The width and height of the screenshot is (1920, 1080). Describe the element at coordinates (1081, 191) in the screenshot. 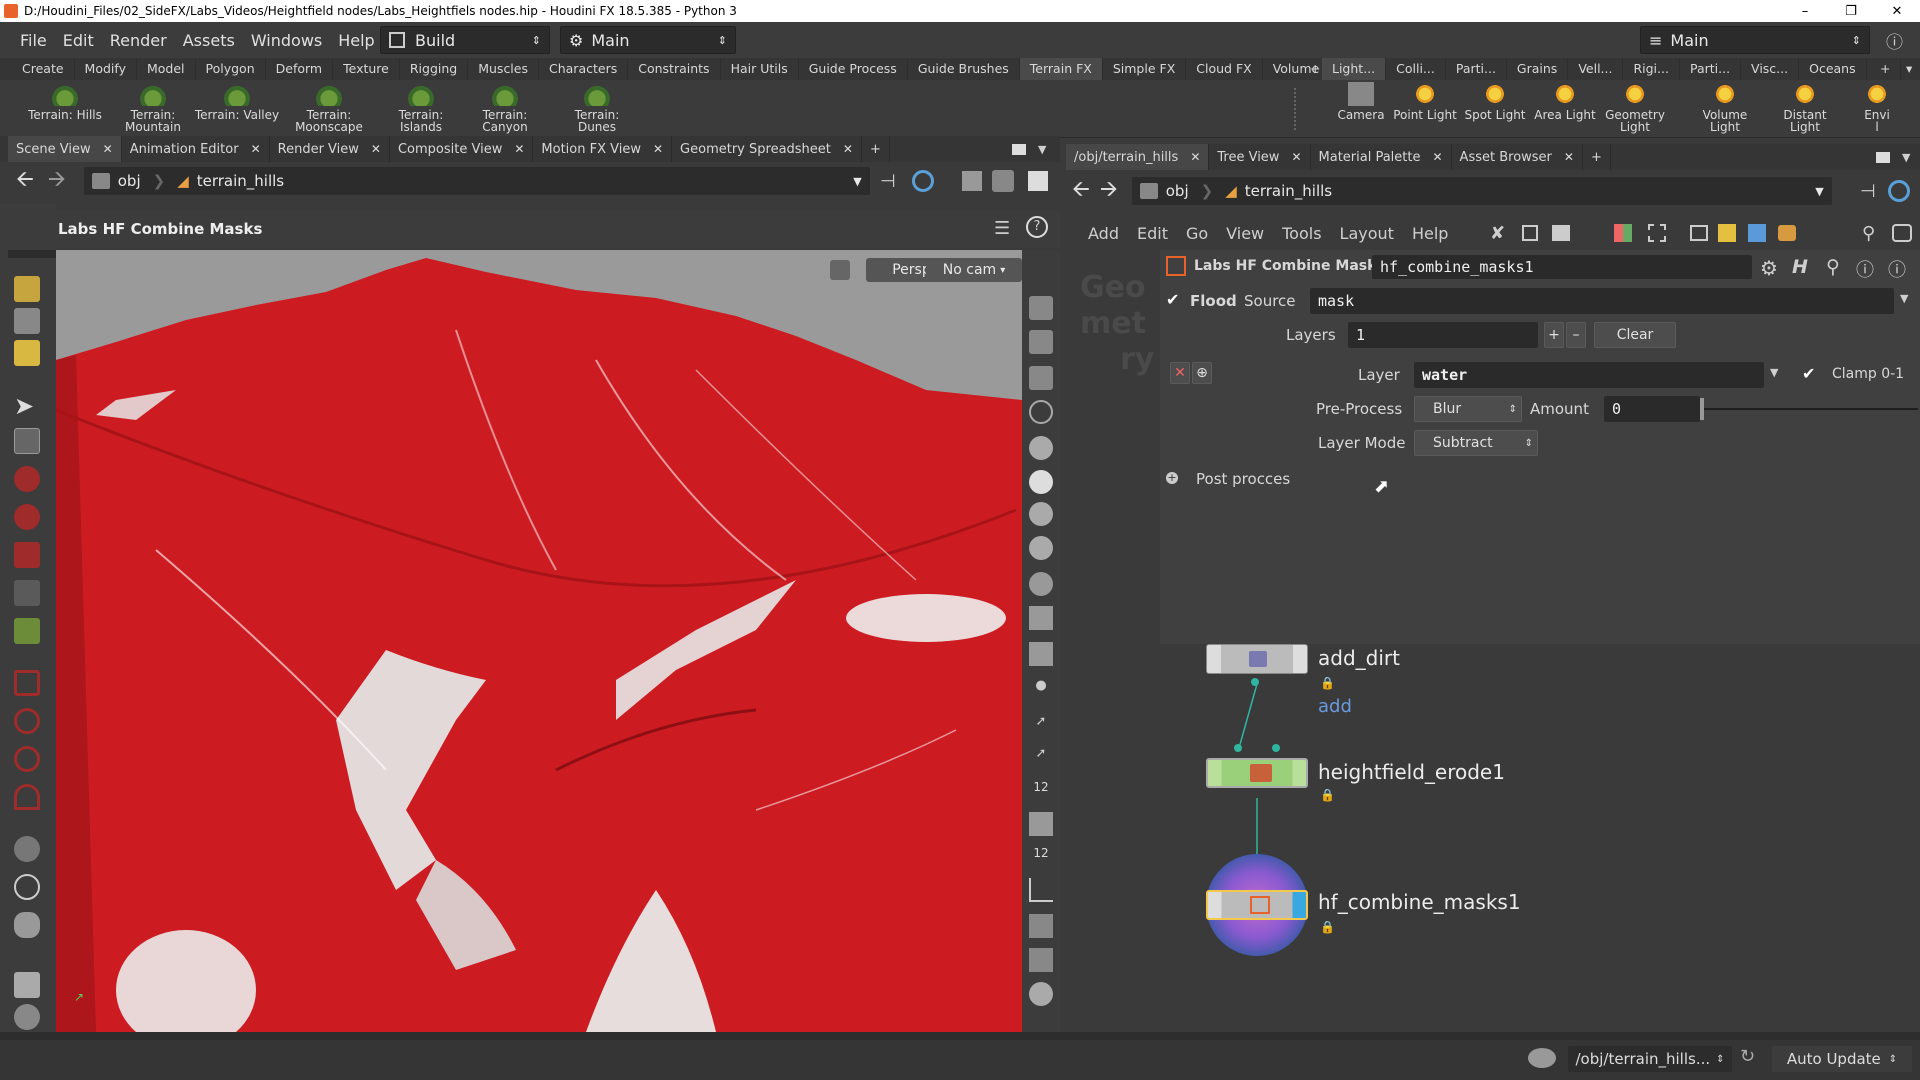

I see `back-arrow-icon-right: 🡨` at that location.